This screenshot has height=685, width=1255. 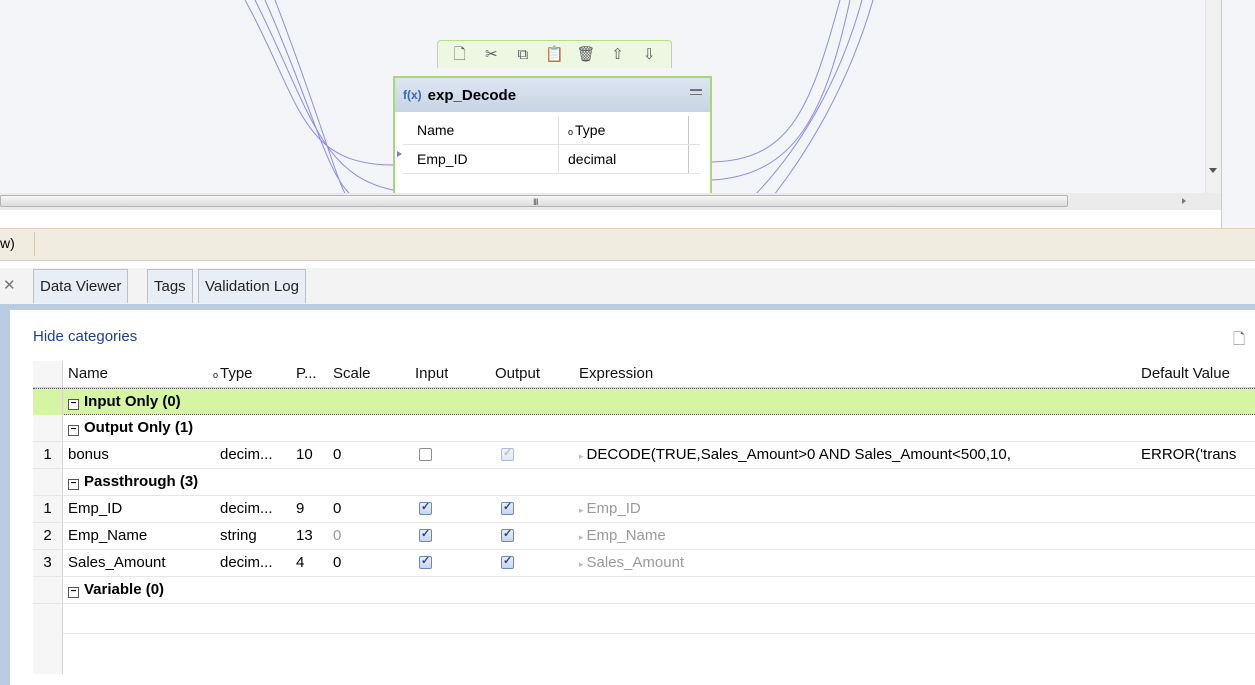 I want to click on expression-bar-label: w), so click(x=7, y=243).